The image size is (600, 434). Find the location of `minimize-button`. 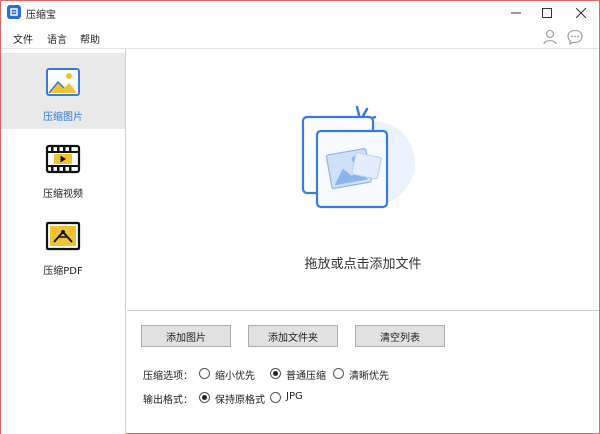

minimize-button is located at coordinates (516, 13).